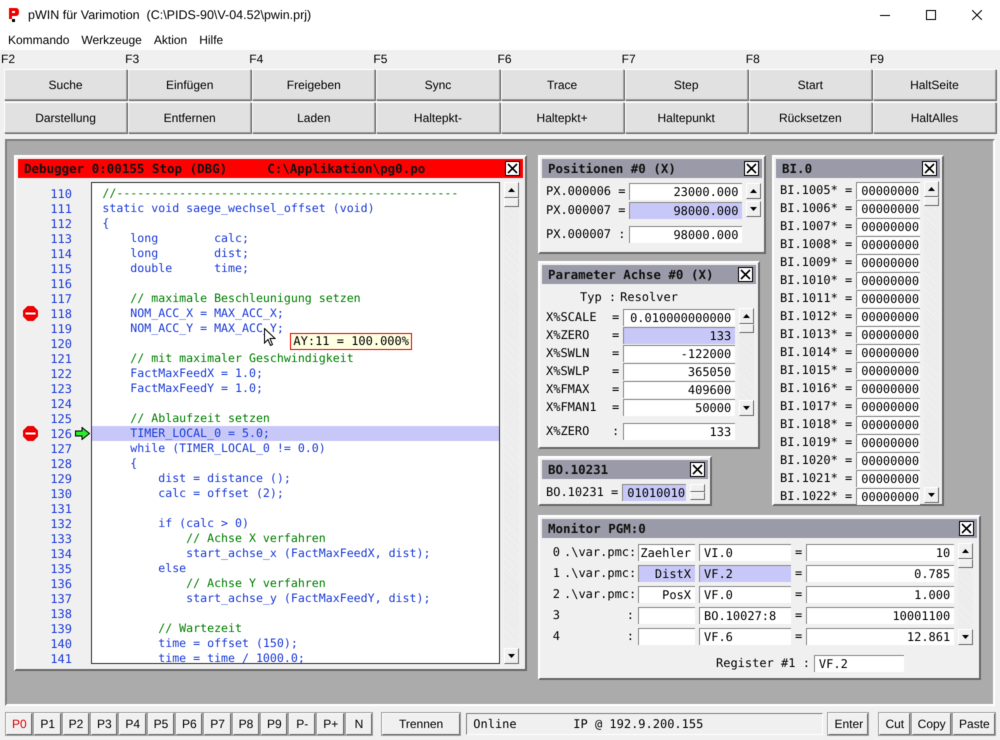 Image resolution: width=1000 pixels, height=740 pixels. What do you see at coordinates (562, 84) in the screenshot?
I see `function-button: Trace` at bounding box center [562, 84].